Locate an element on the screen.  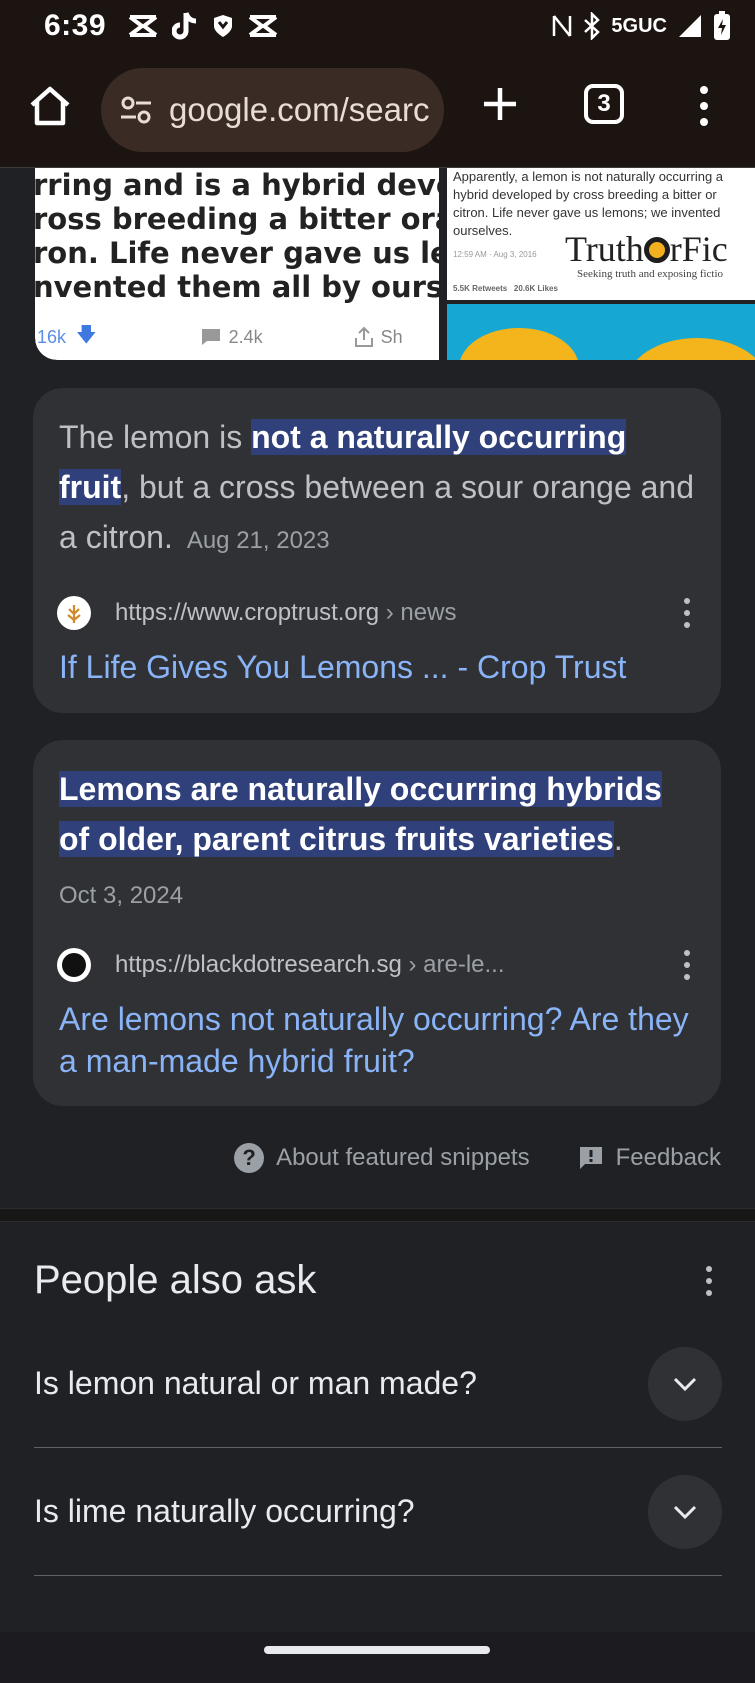
section-divider is located at coordinates (377, 1215).